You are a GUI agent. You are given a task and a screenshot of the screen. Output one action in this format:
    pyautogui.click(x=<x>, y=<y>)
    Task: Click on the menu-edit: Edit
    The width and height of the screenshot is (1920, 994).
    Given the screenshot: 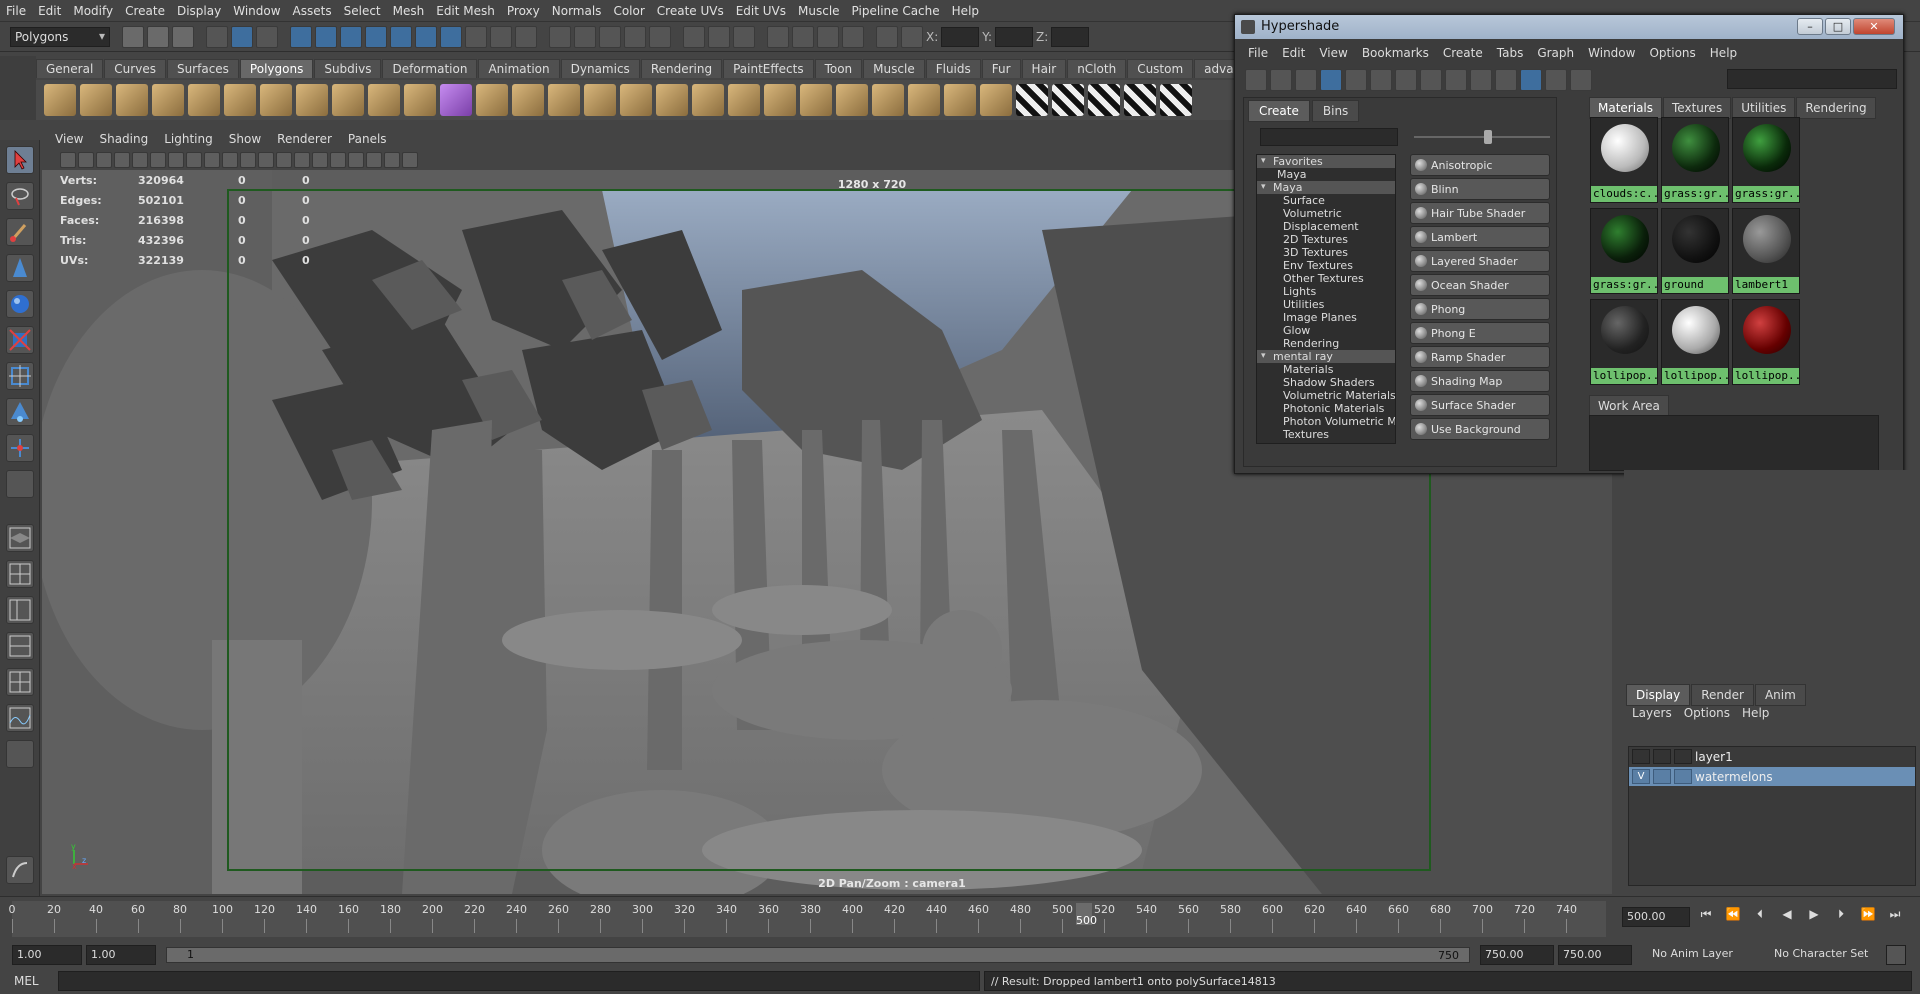 What is the action you would take?
    pyautogui.click(x=49, y=11)
    